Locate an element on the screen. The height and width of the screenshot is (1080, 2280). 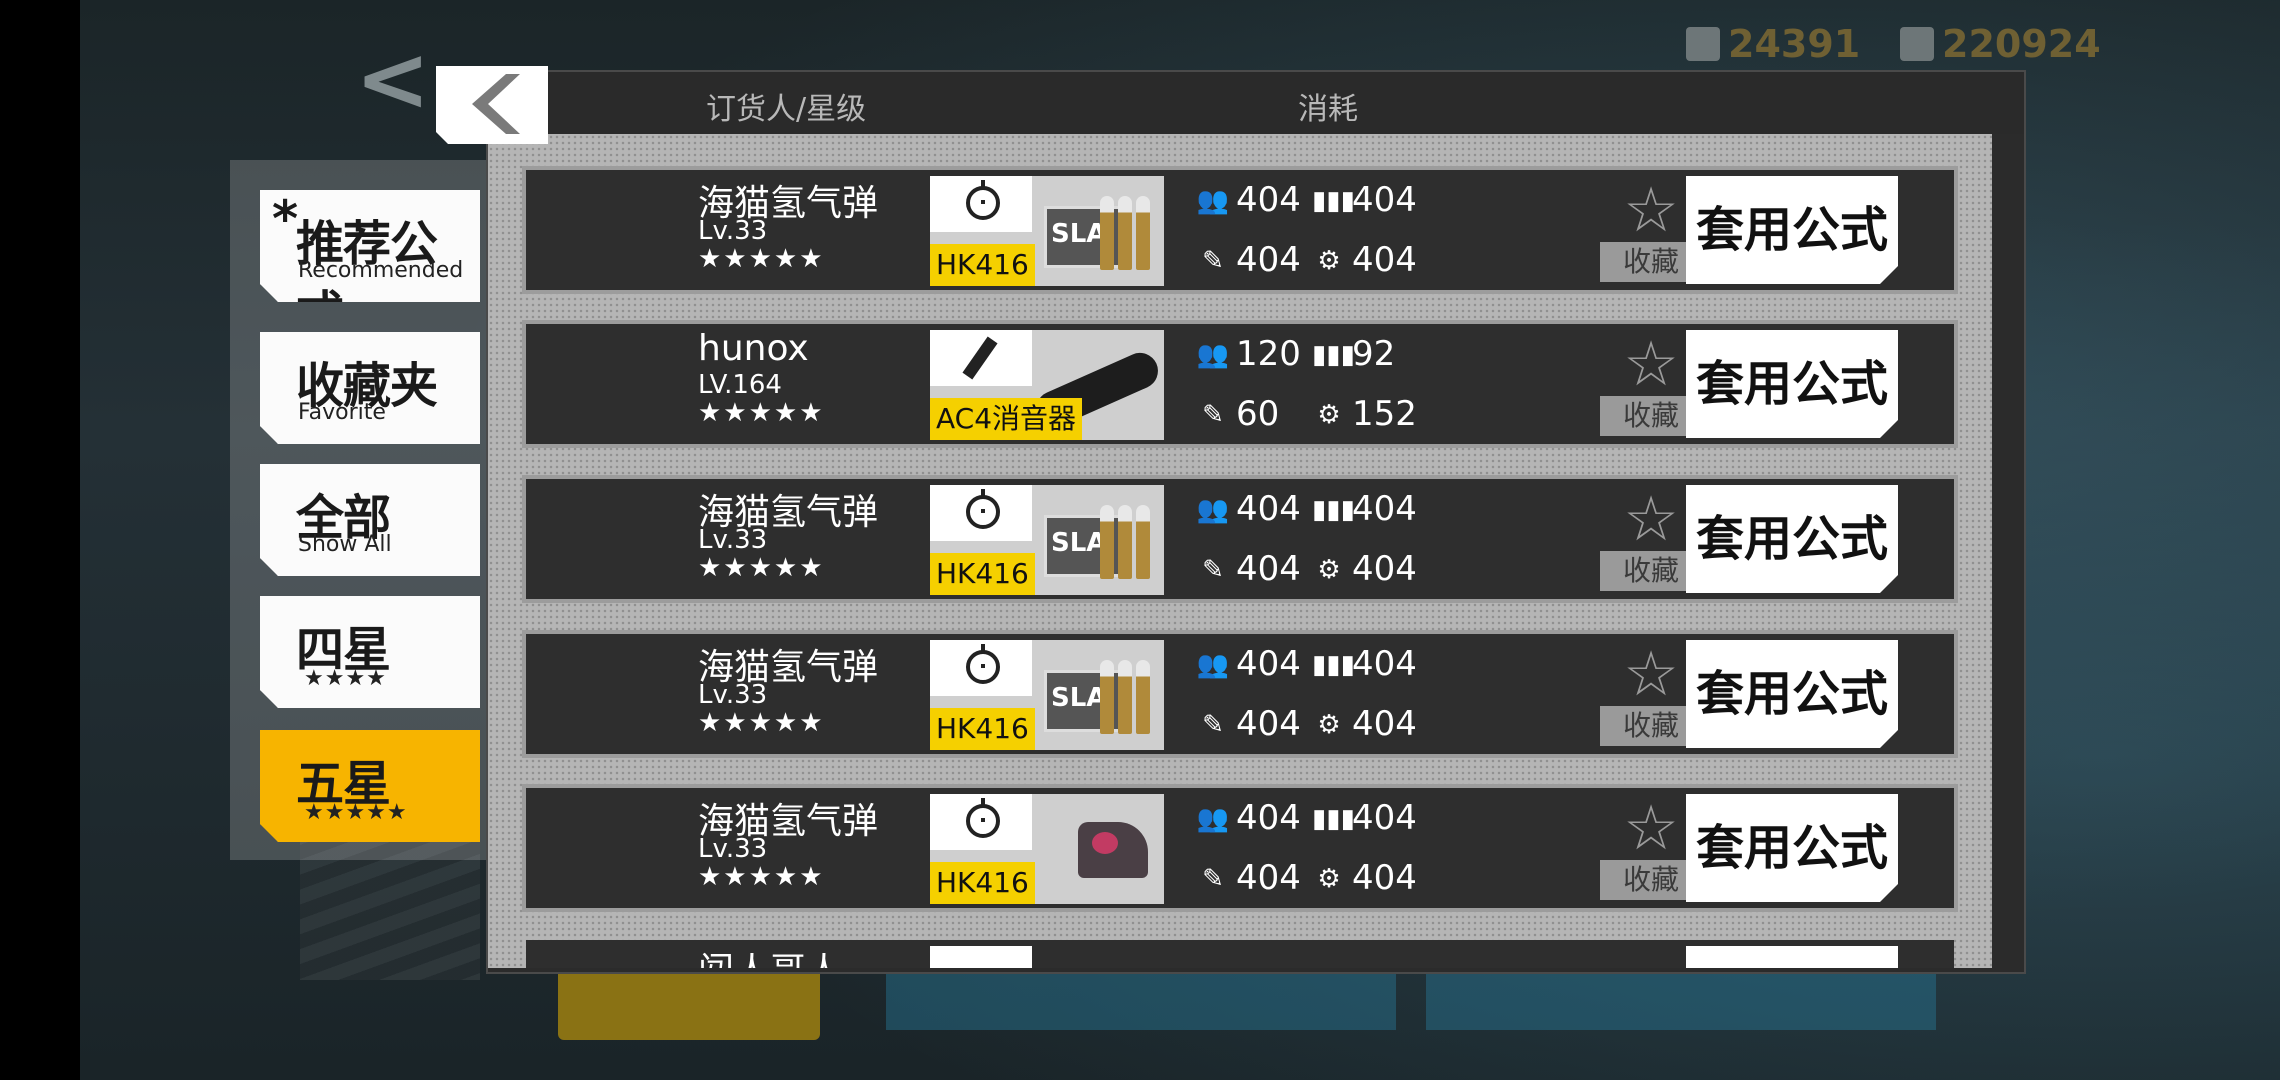
cost-rations: ✎ 60 is located at coordinates (1237, 414).